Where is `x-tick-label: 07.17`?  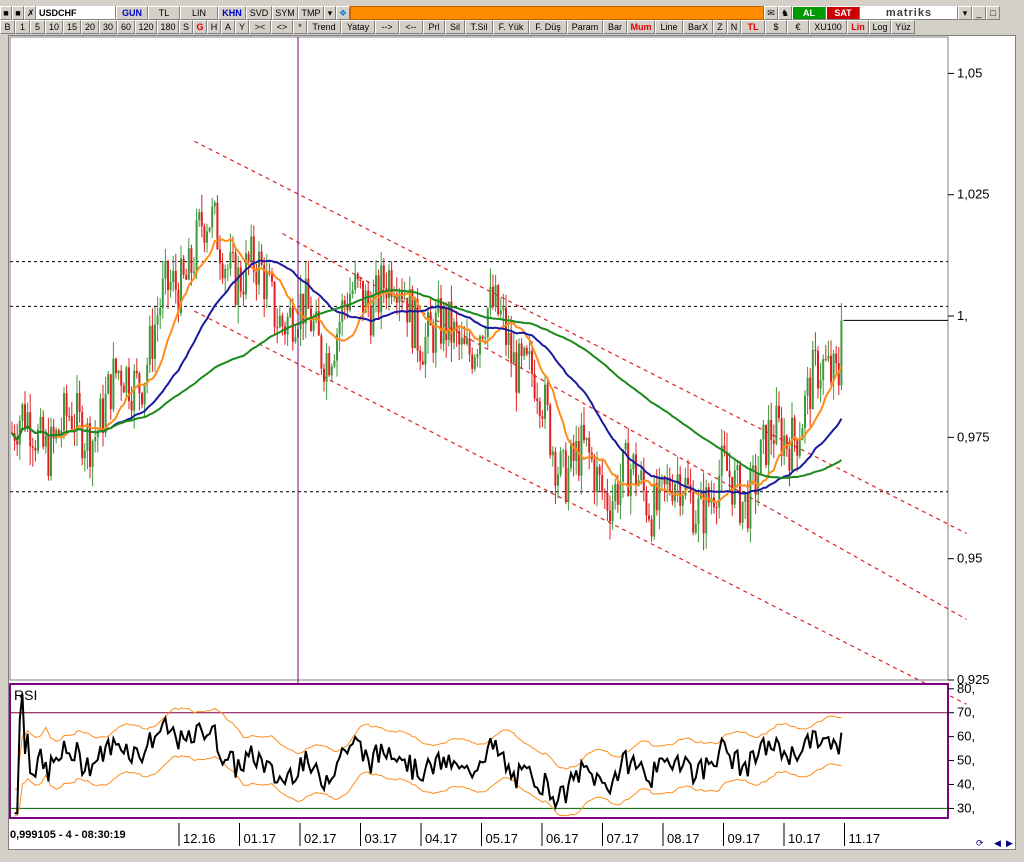 x-tick-label: 07.17 is located at coordinates (623, 838).